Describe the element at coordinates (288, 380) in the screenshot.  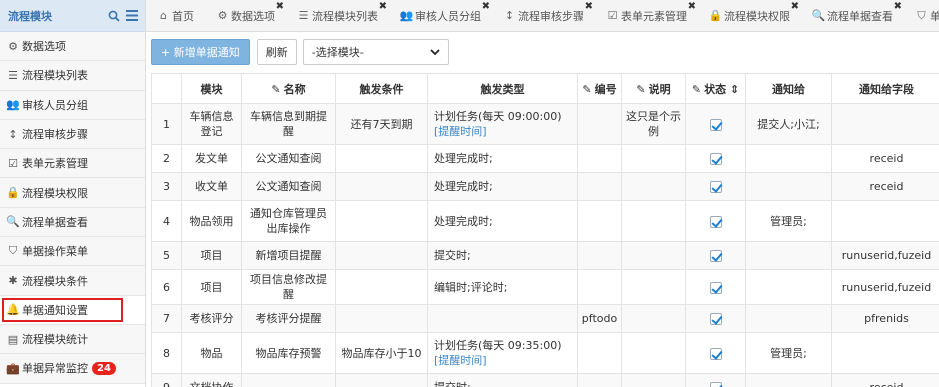
I see `name-cell` at that location.